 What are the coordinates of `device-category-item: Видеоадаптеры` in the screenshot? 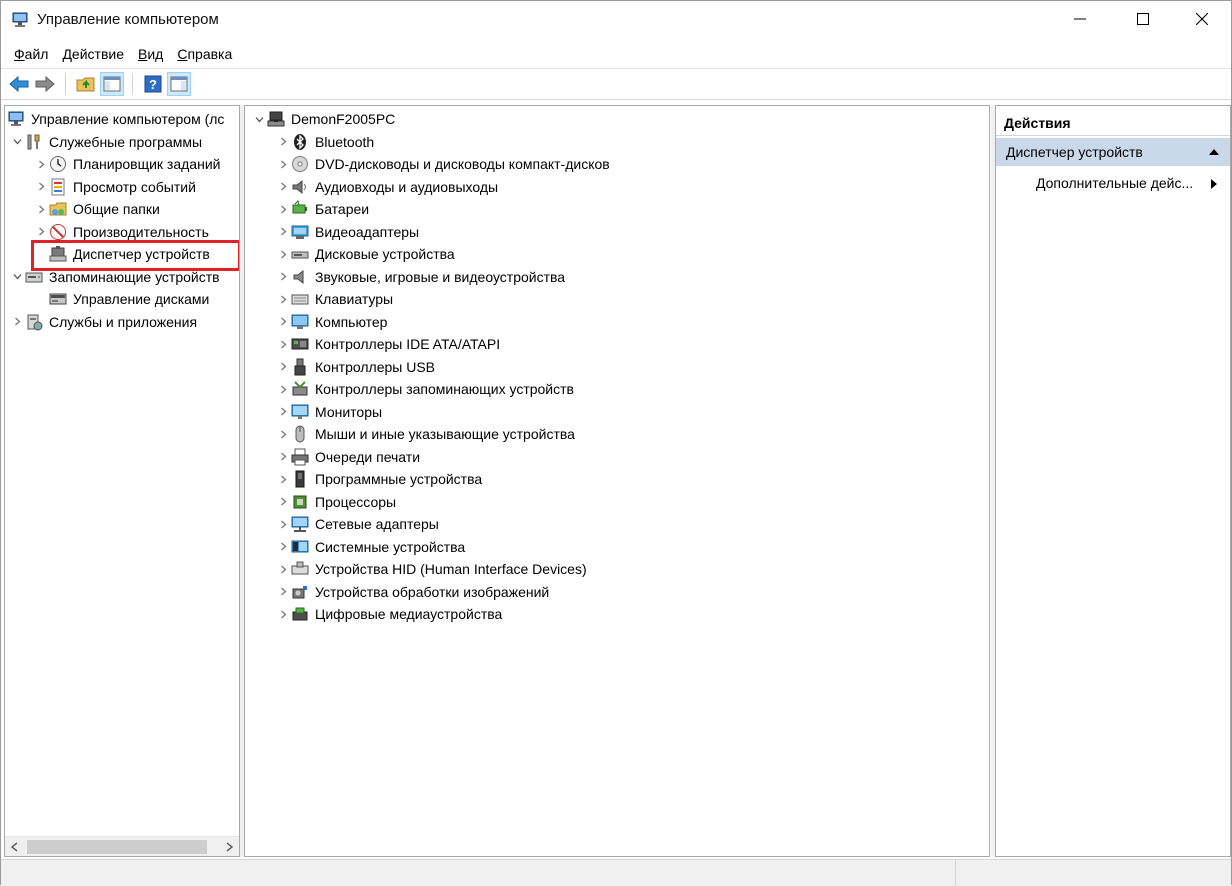 It's located at (347, 232).